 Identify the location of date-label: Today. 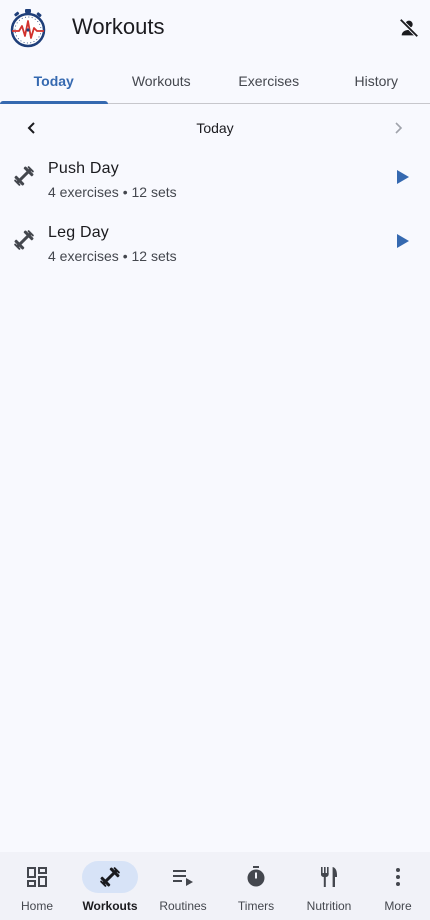
(215, 128).